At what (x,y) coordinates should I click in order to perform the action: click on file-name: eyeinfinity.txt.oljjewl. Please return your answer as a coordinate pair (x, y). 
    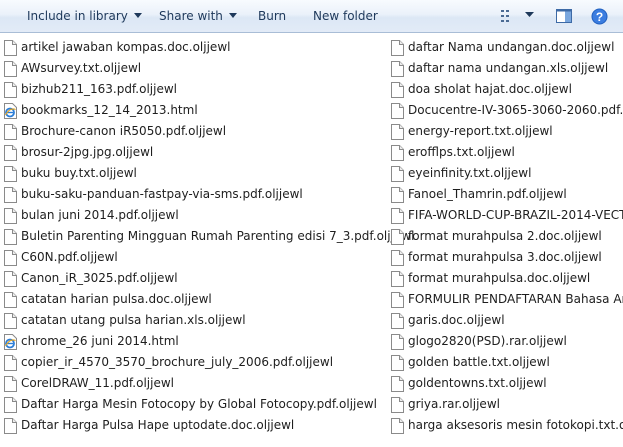
    Looking at the image, I should click on (470, 173).